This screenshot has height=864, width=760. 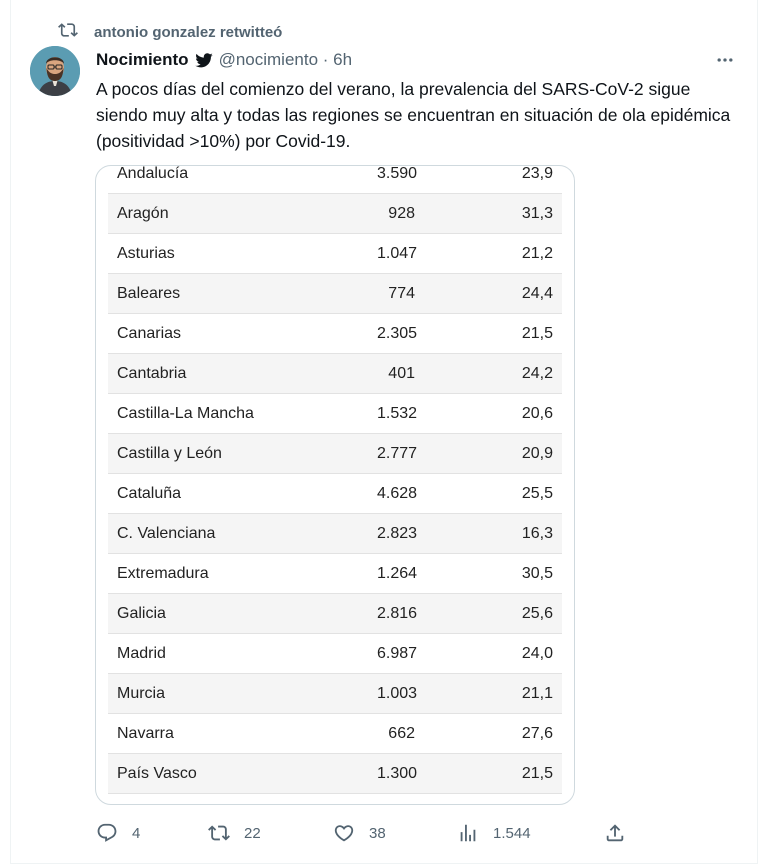 I want to click on views-count: 1.544, so click(x=512, y=833).